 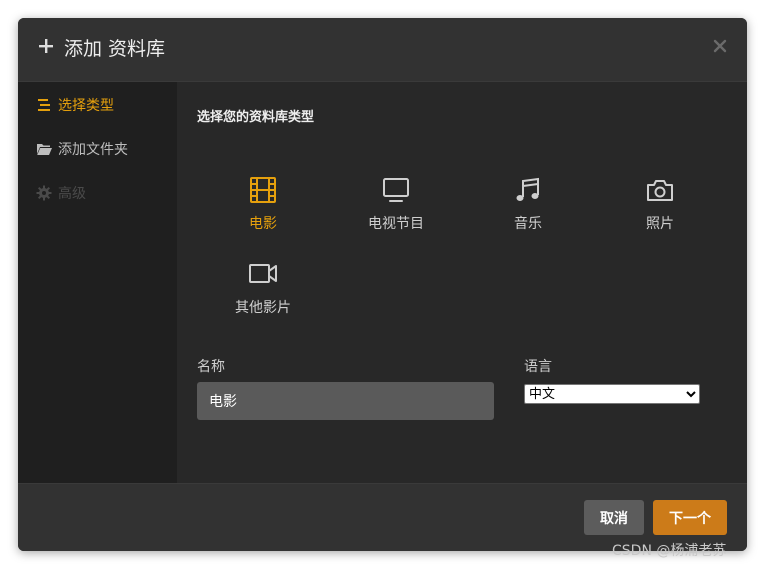 I want to click on type-option-label: 其他影片, so click(x=263, y=308).